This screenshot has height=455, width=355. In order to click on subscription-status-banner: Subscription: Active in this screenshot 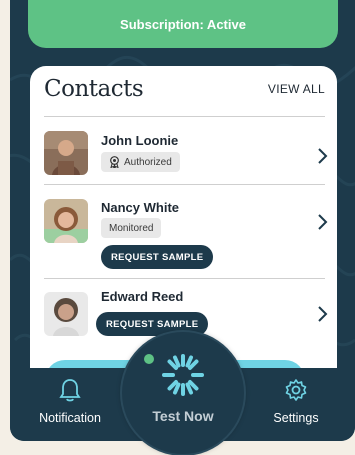, I will do `click(183, 24)`.